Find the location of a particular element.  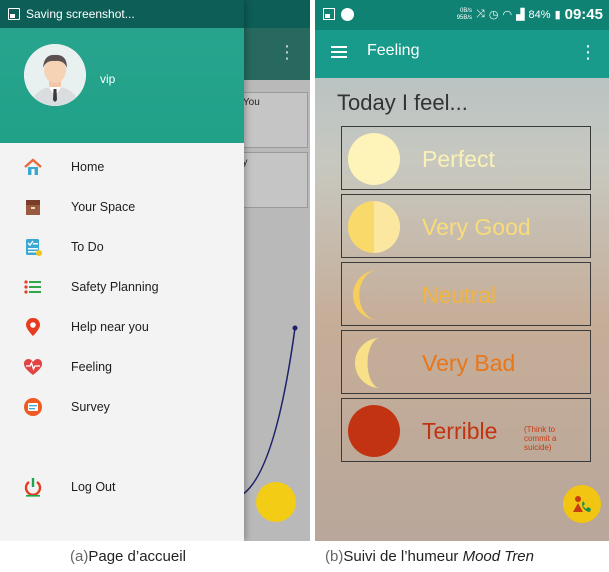

wifi-icon: ◠ is located at coordinates (507, 15).